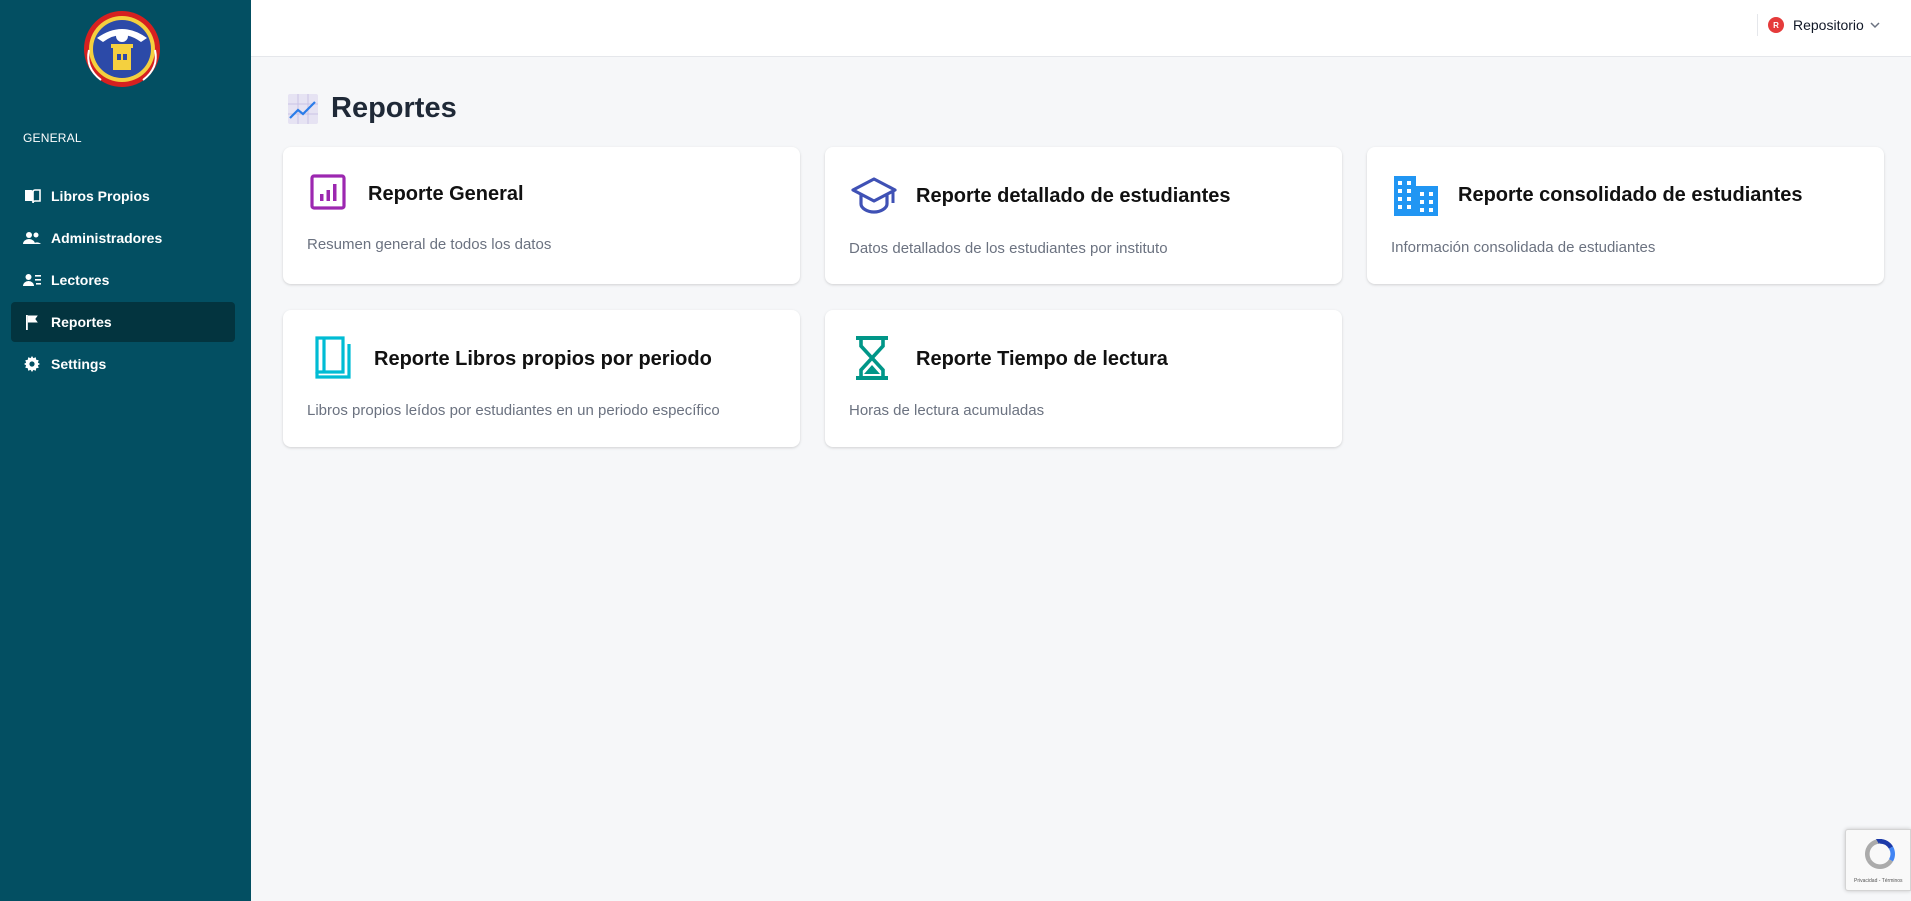 The image size is (1911, 901). I want to click on sidebar-item-libros-propios: Libros Propios, so click(123, 196).